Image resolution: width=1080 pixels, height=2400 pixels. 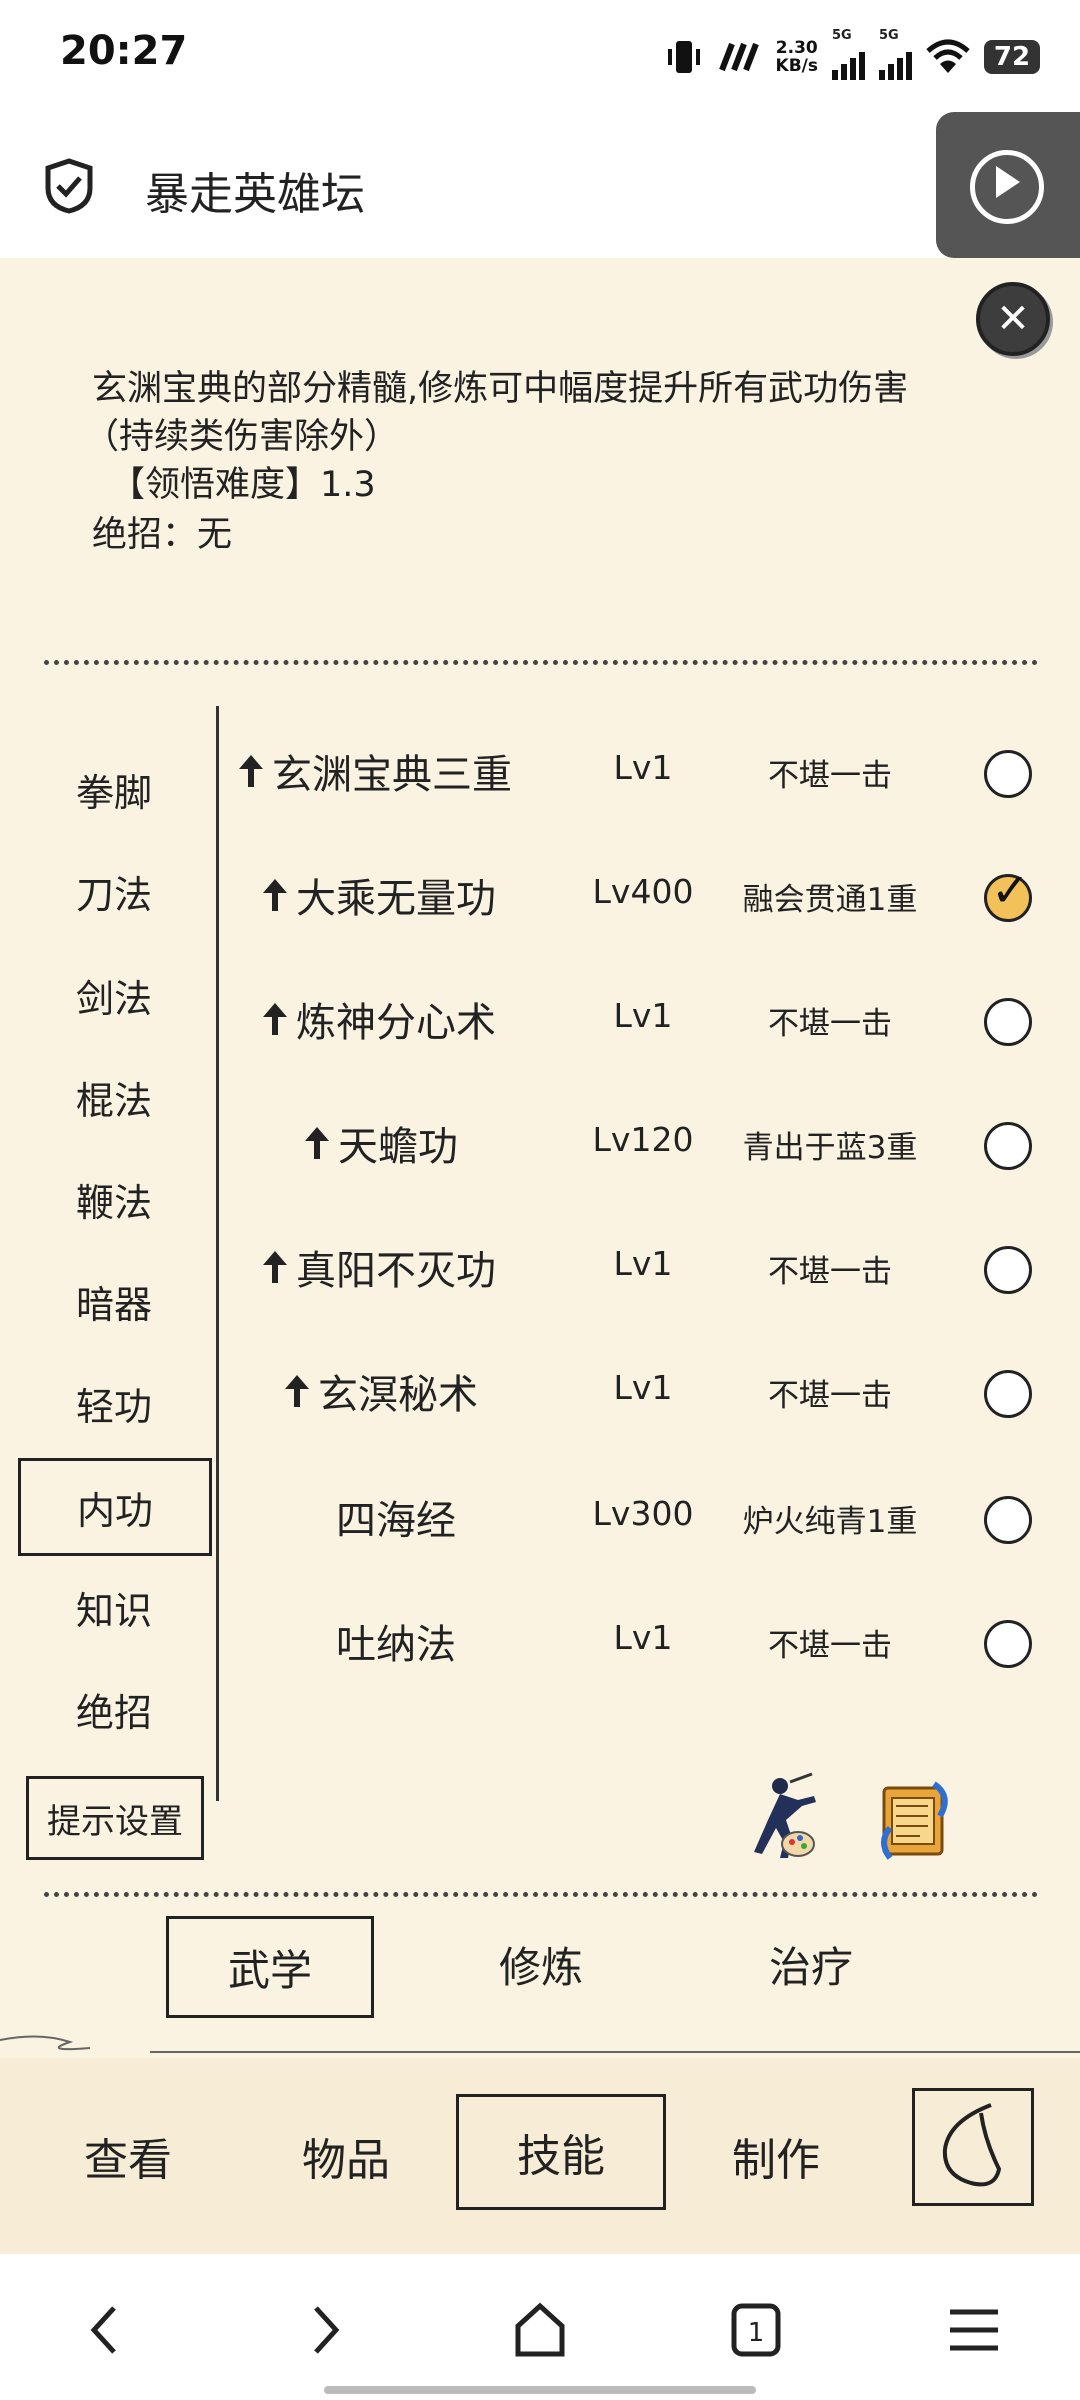 I want to click on skill-name: 四海经, so click(x=396, y=1521).